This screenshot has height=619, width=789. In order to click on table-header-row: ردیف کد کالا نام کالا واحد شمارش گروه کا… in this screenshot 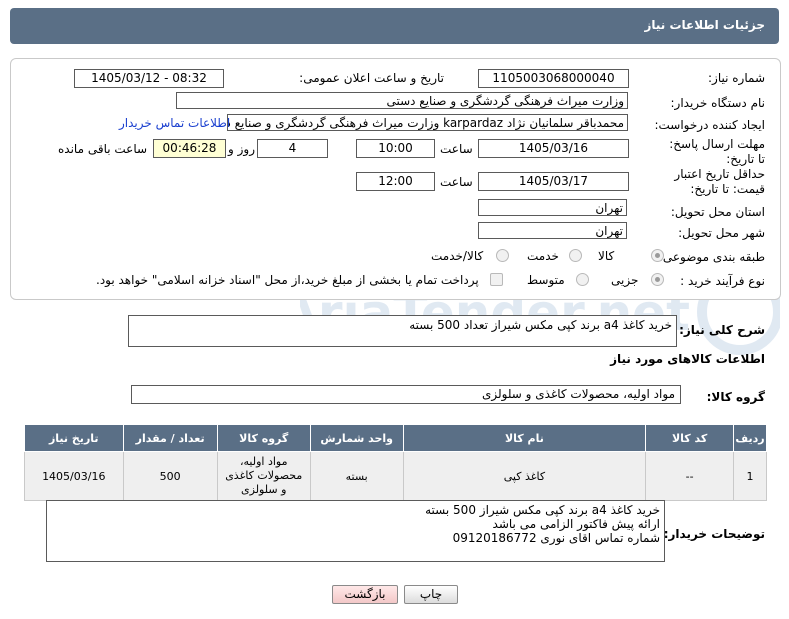, I will do `click(395, 438)`.